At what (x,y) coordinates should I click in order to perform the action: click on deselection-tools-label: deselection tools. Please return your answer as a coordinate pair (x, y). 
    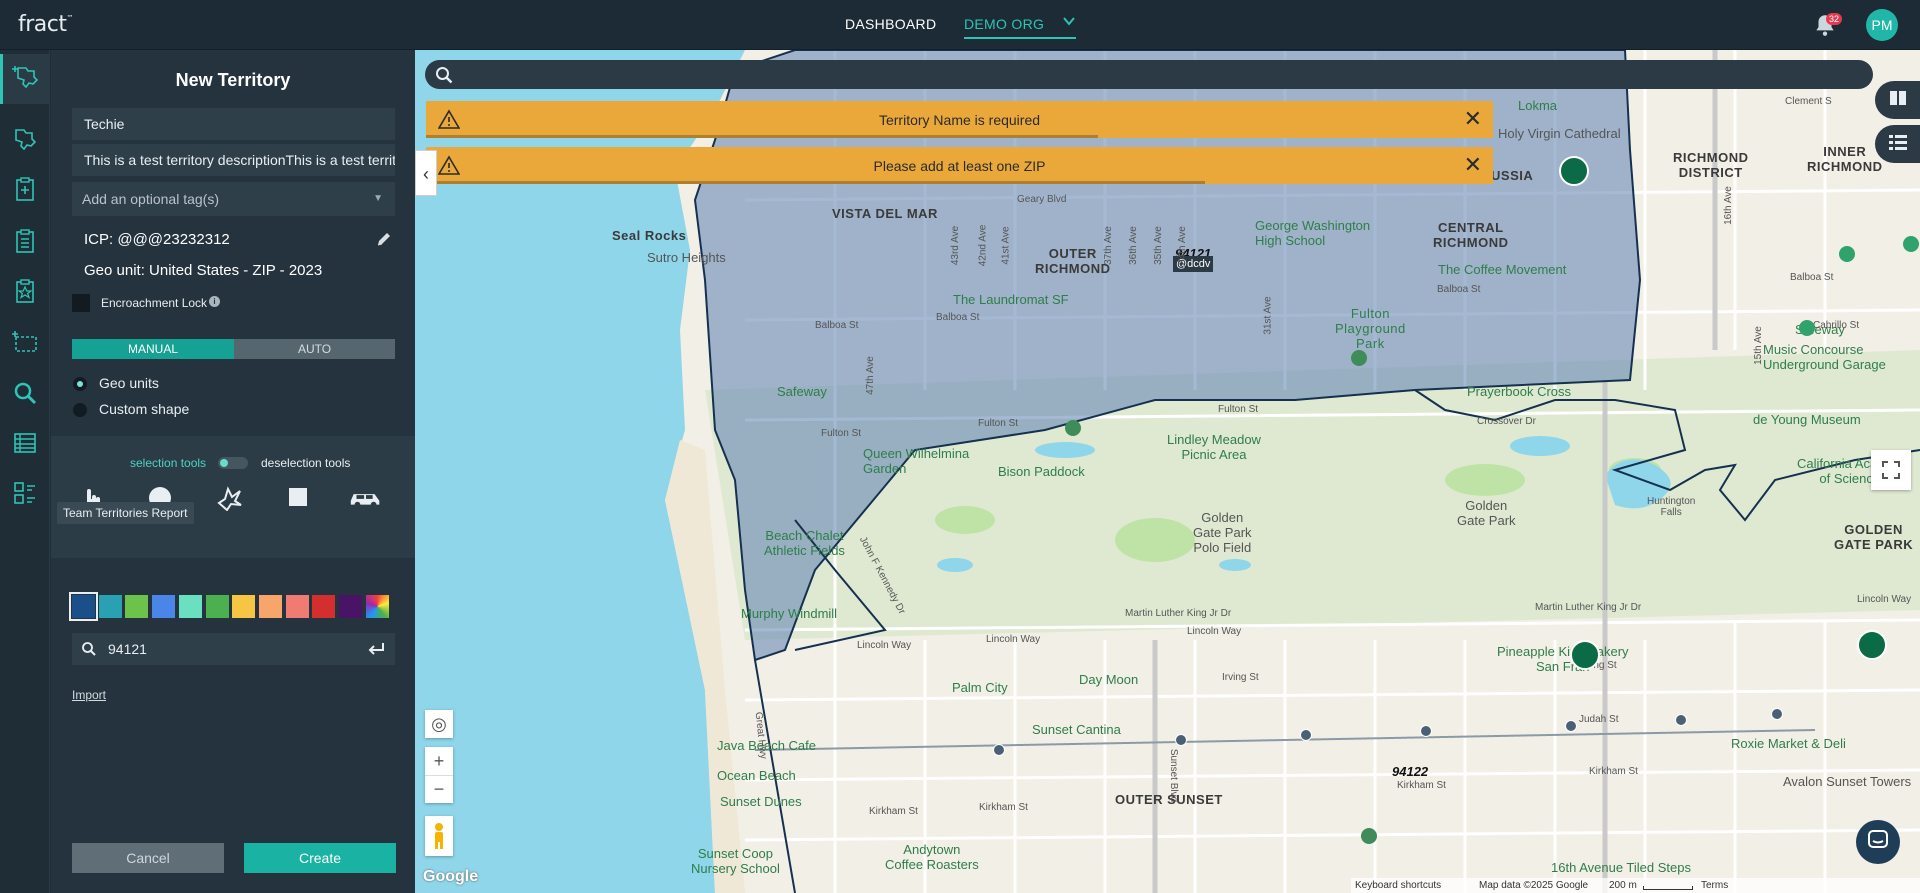
    Looking at the image, I should click on (306, 463).